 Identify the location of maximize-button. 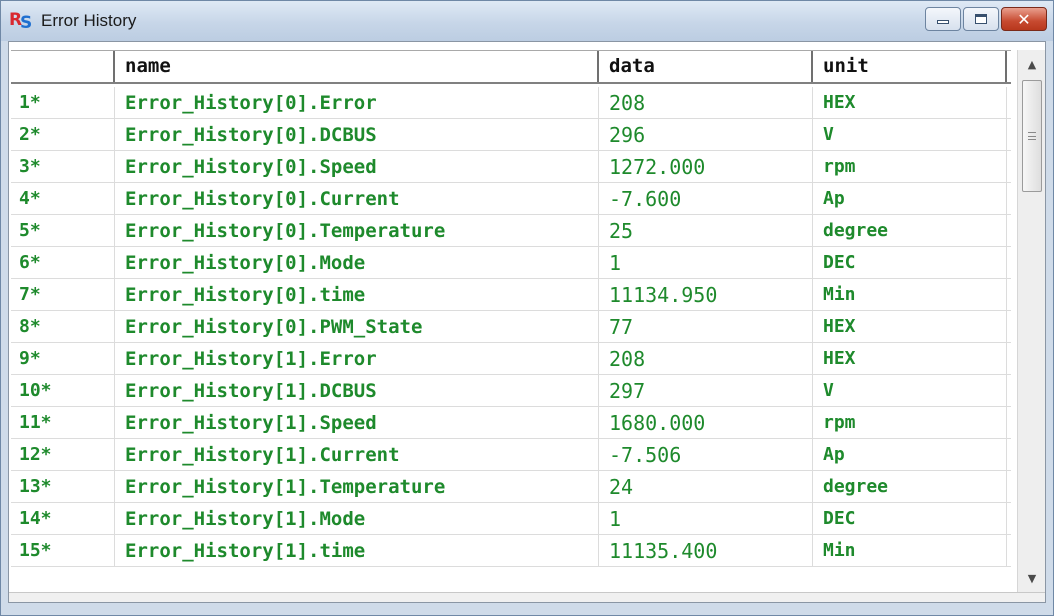
(981, 19).